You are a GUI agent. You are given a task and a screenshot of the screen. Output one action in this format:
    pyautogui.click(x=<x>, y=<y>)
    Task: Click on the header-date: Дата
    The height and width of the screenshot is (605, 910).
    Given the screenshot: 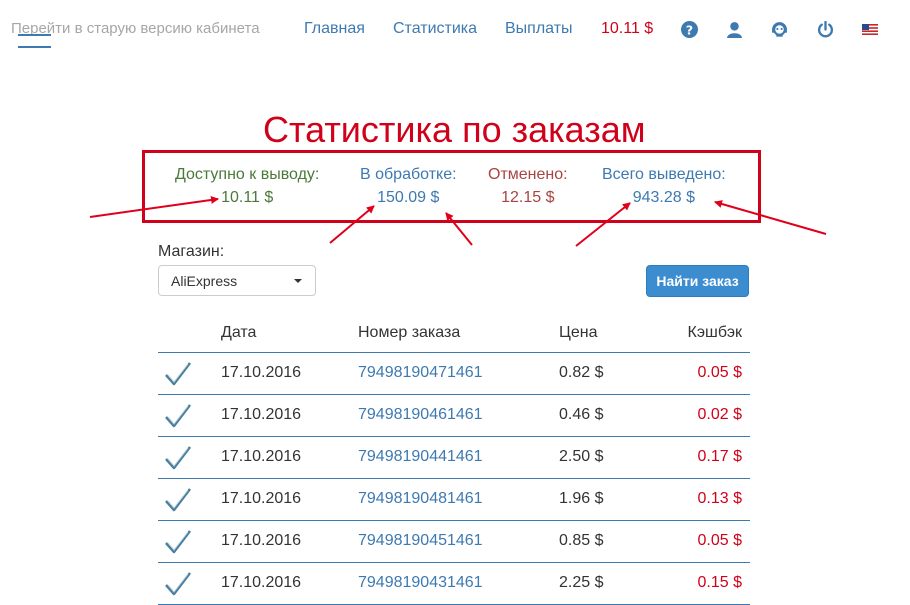 What is the action you would take?
    pyautogui.click(x=239, y=332)
    